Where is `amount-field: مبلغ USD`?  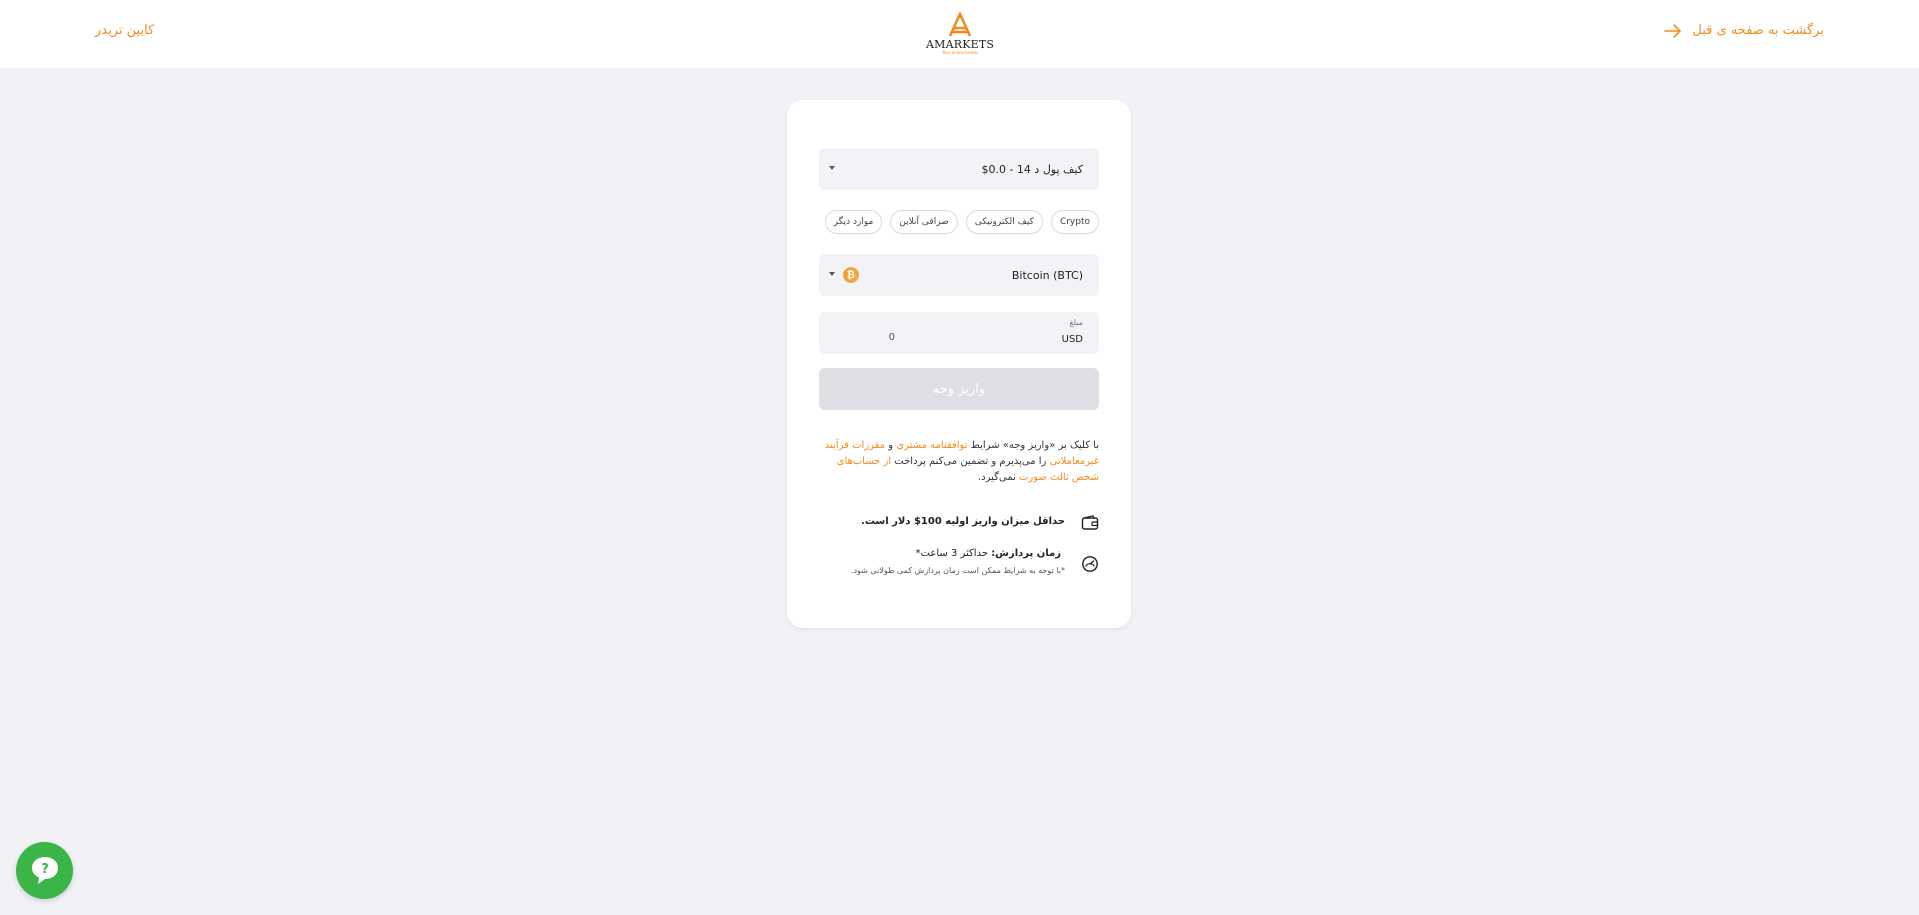
amount-field: مبلغ USD is located at coordinates (959, 333).